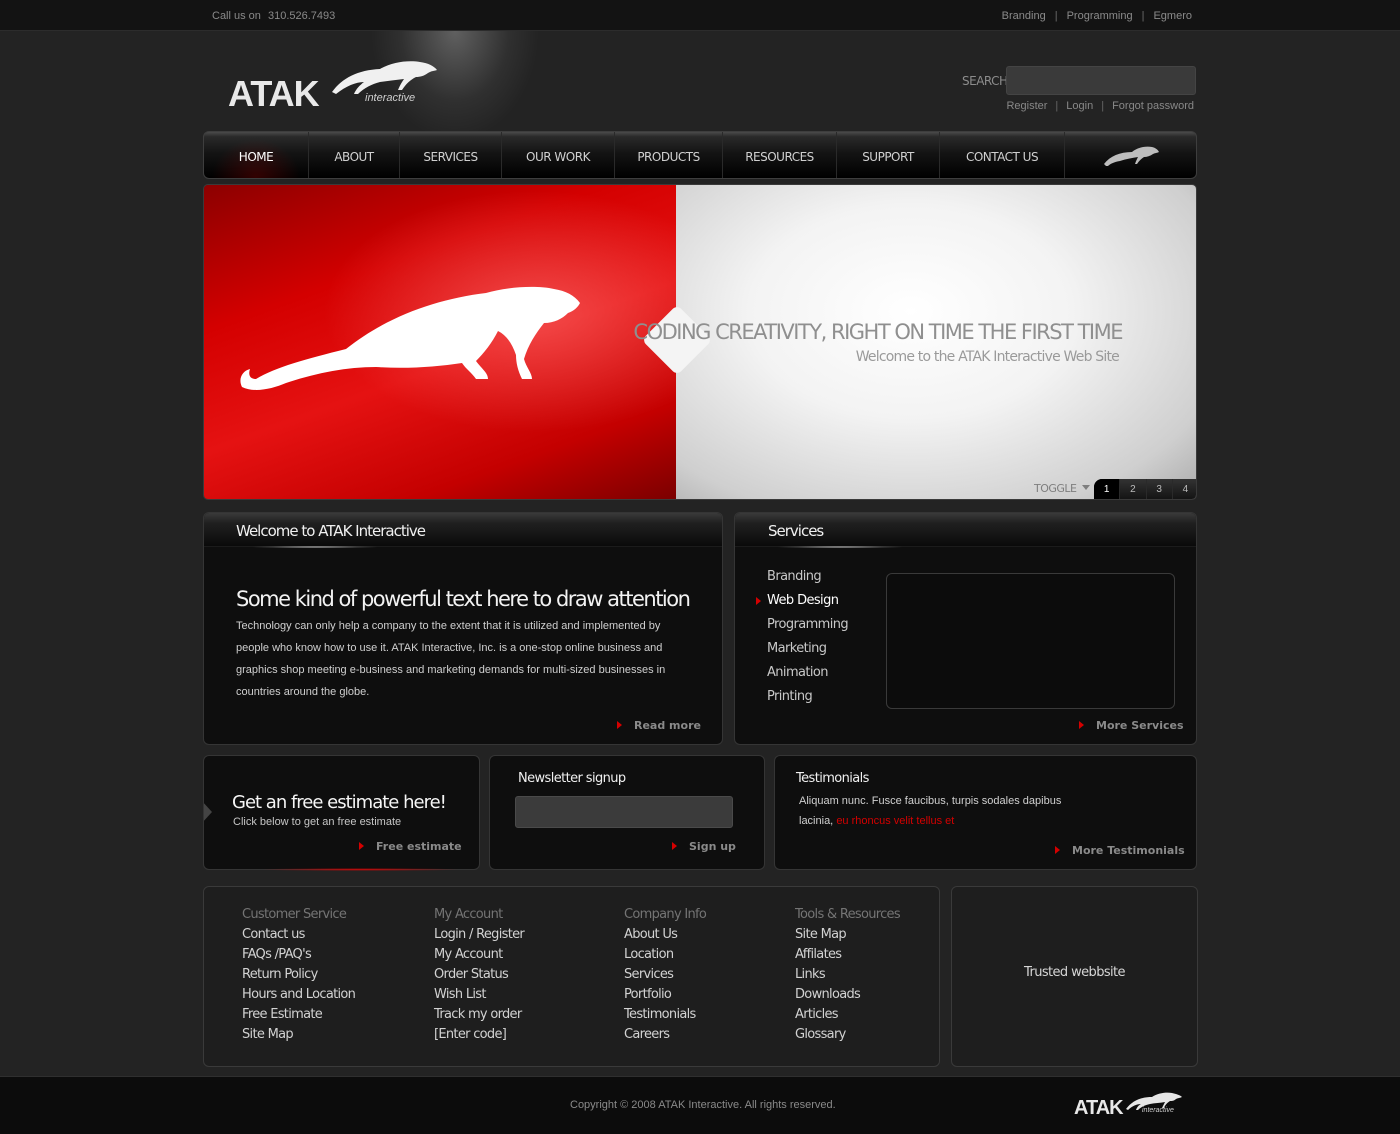 The image size is (1400, 1134). Describe the element at coordinates (274, 93) in the screenshot. I see `logo-word: ATAK` at that location.